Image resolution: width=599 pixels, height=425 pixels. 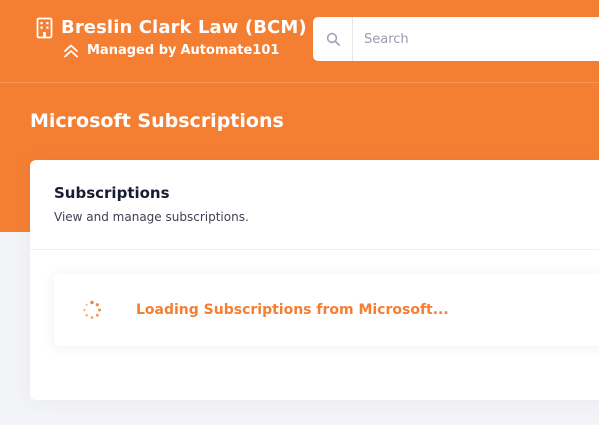 I want to click on building-icon, so click(x=44, y=28).